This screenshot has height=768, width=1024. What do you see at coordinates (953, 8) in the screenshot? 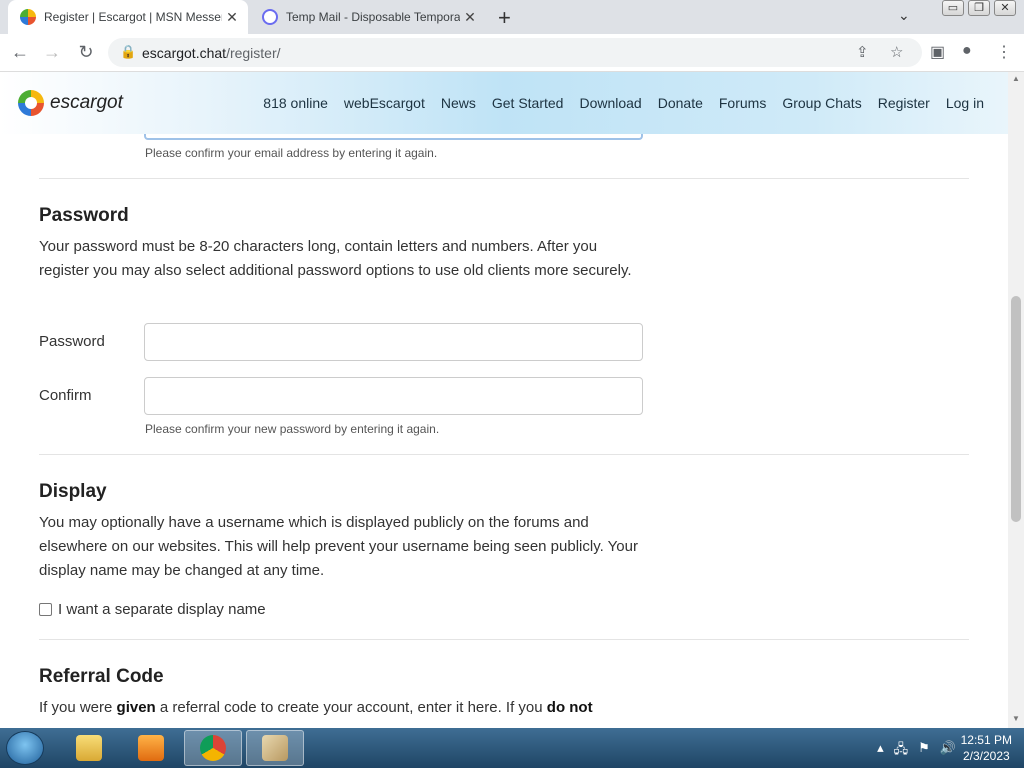
I see `minimize-button: ▭` at bounding box center [953, 8].